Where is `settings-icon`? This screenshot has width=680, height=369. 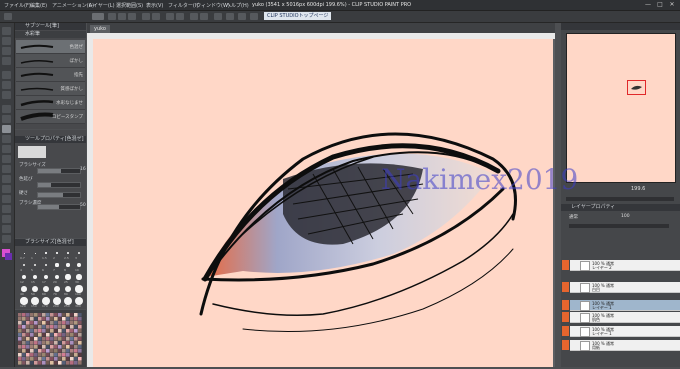 settings-icon is located at coordinates (254, 16).